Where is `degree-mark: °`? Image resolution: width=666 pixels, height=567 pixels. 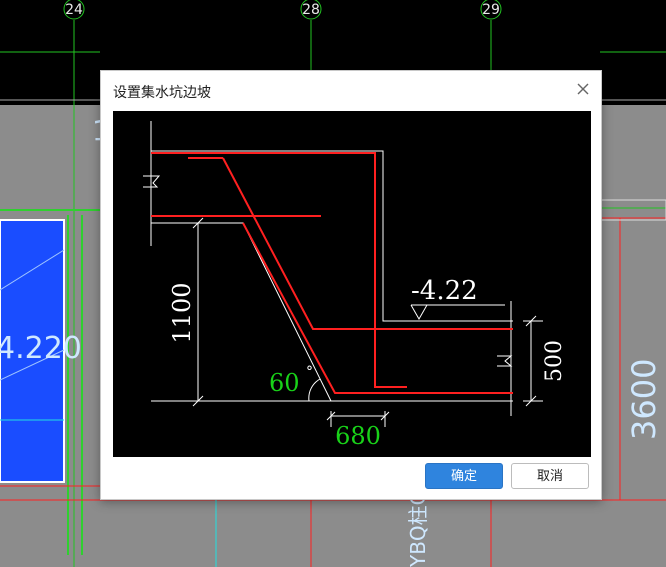 degree-mark: ° is located at coordinates (309, 372).